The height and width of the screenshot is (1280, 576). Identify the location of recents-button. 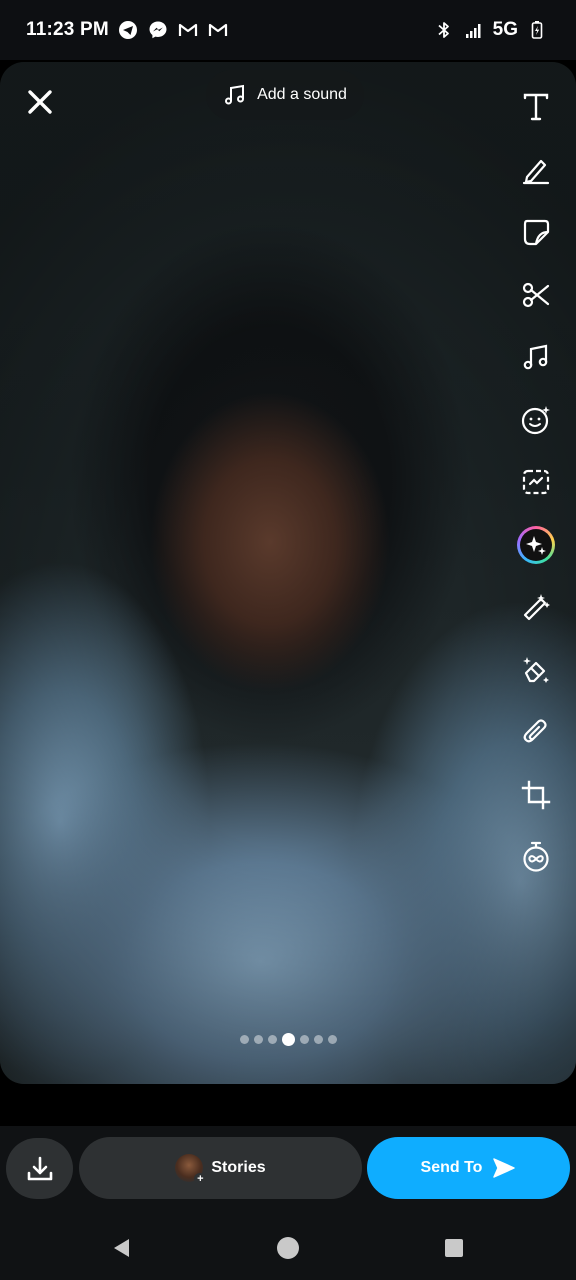
(454, 1248).